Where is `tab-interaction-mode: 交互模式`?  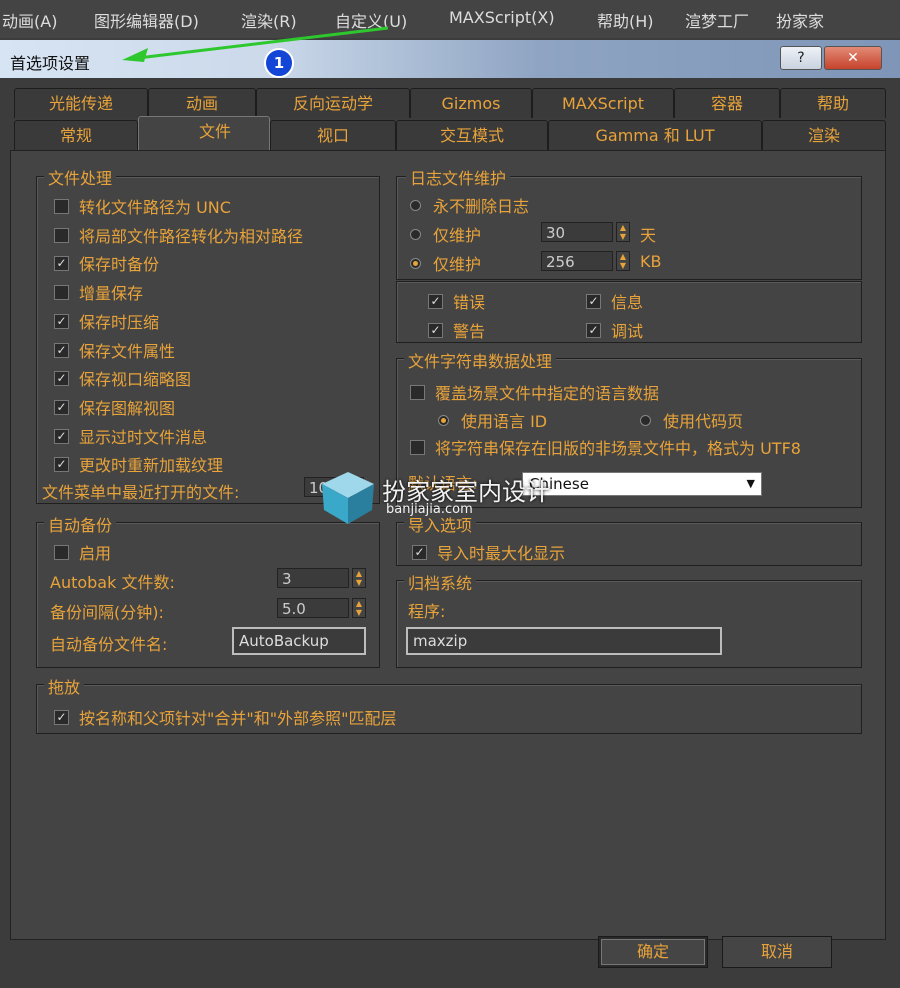 tab-interaction-mode: 交互模式 is located at coordinates (472, 135).